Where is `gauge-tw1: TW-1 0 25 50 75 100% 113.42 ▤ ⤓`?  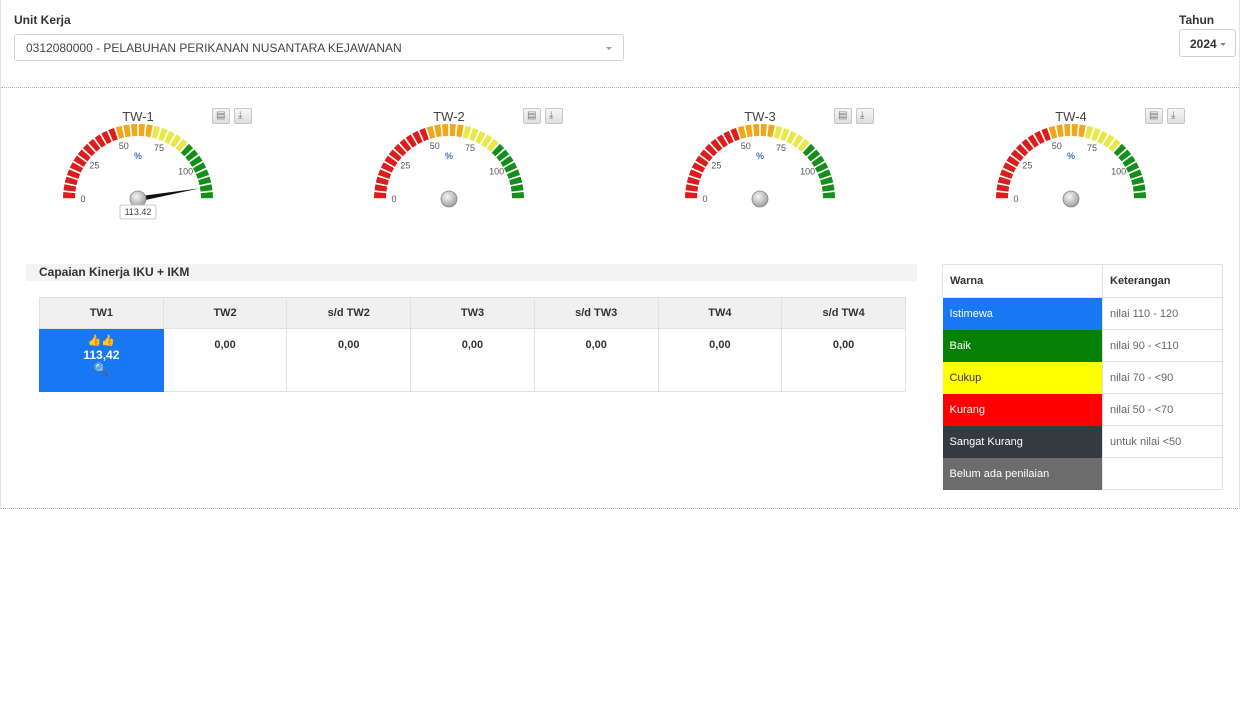
gauge-tw1: TW-1 0 25 50 75 100% 113.42 ▤ ⤓ is located at coordinates (151, 165).